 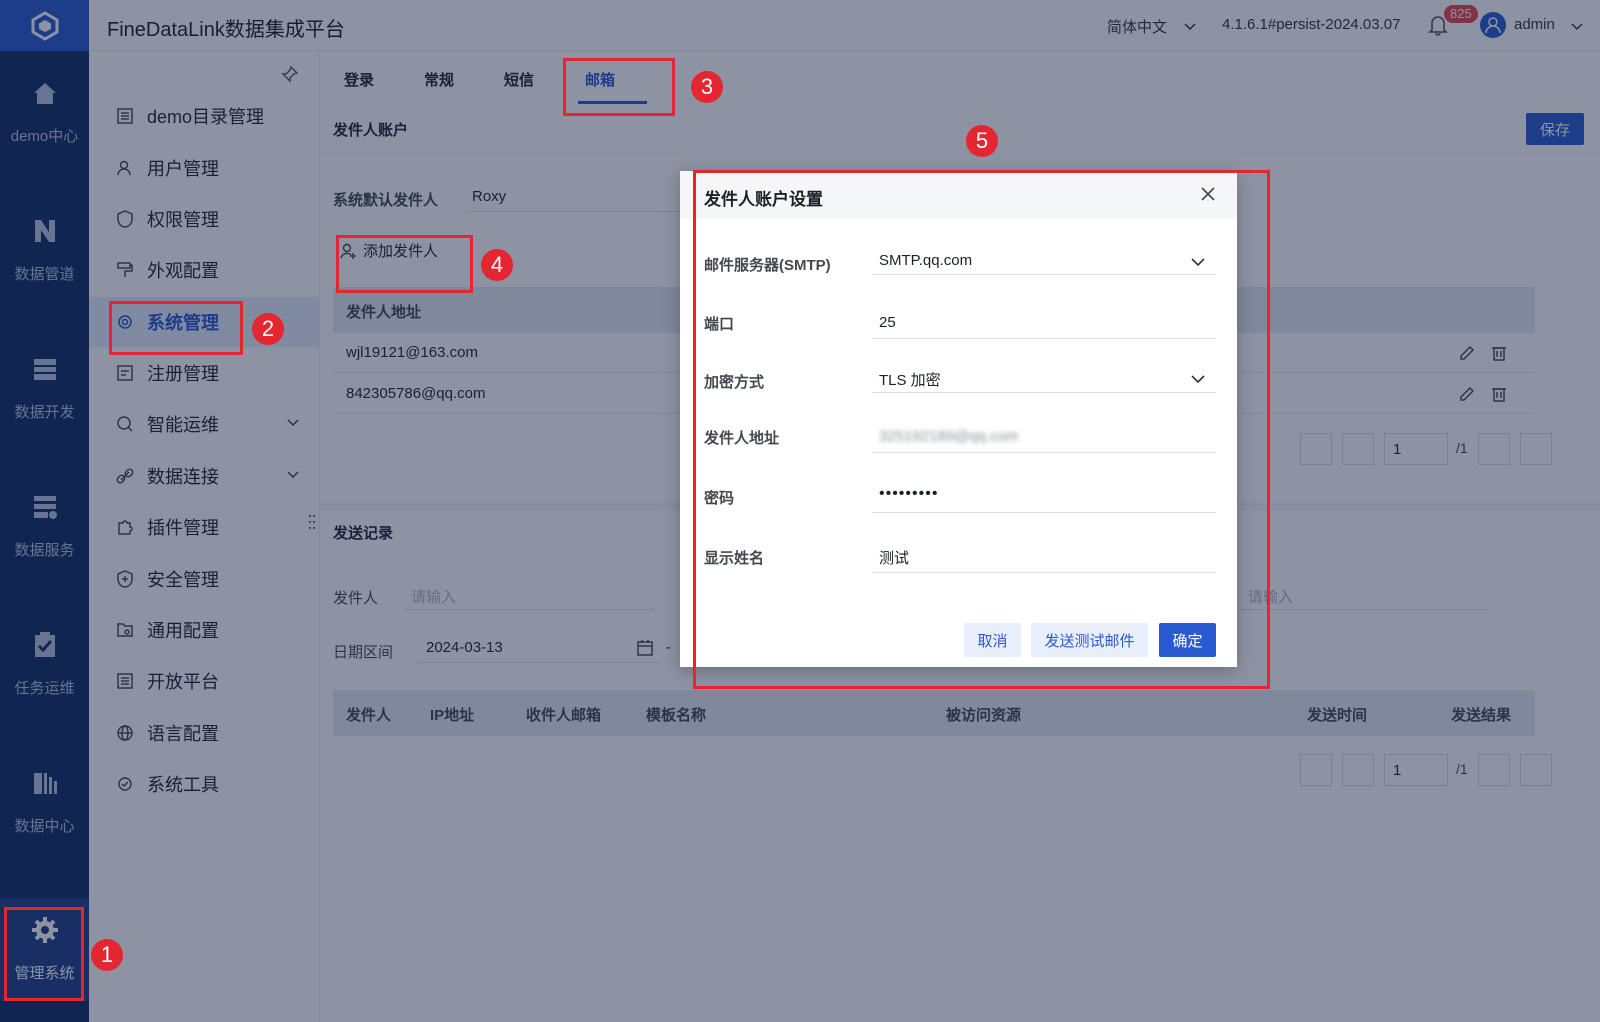 What do you see at coordinates (268, 329) in the screenshot?
I see `annotation-number: 2` at bounding box center [268, 329].